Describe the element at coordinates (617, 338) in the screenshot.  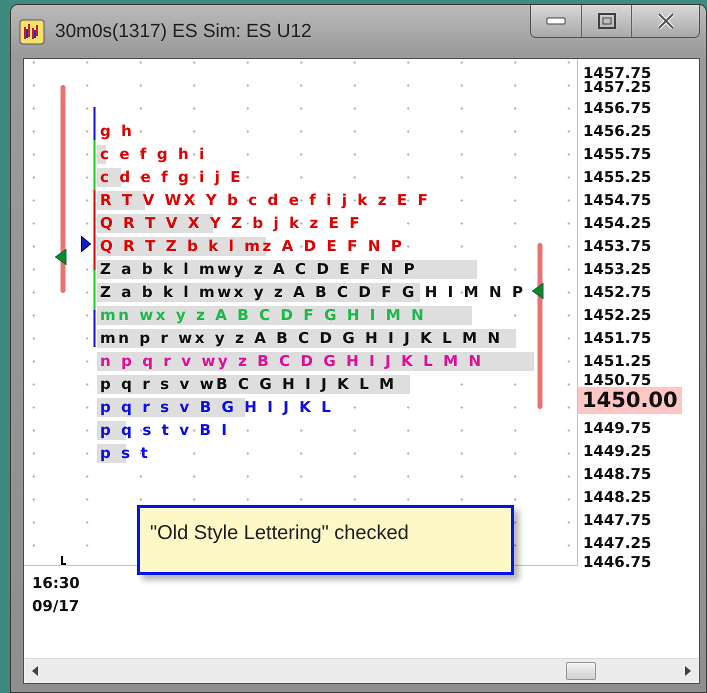
I see `price-label: 1451.75` at that location.